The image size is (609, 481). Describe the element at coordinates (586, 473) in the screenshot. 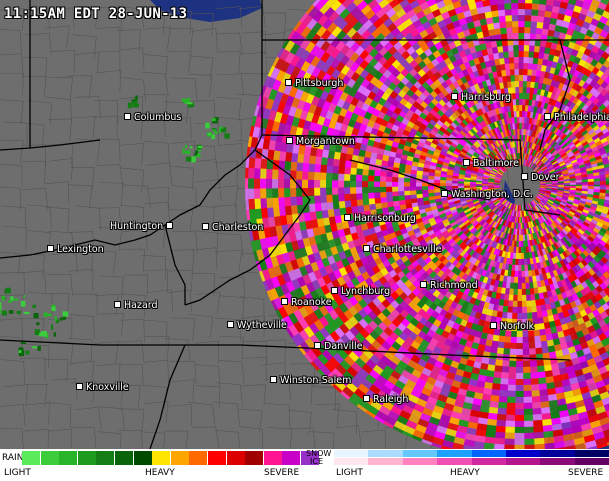

I see `snow-severe-label: SEVERE` at that location.